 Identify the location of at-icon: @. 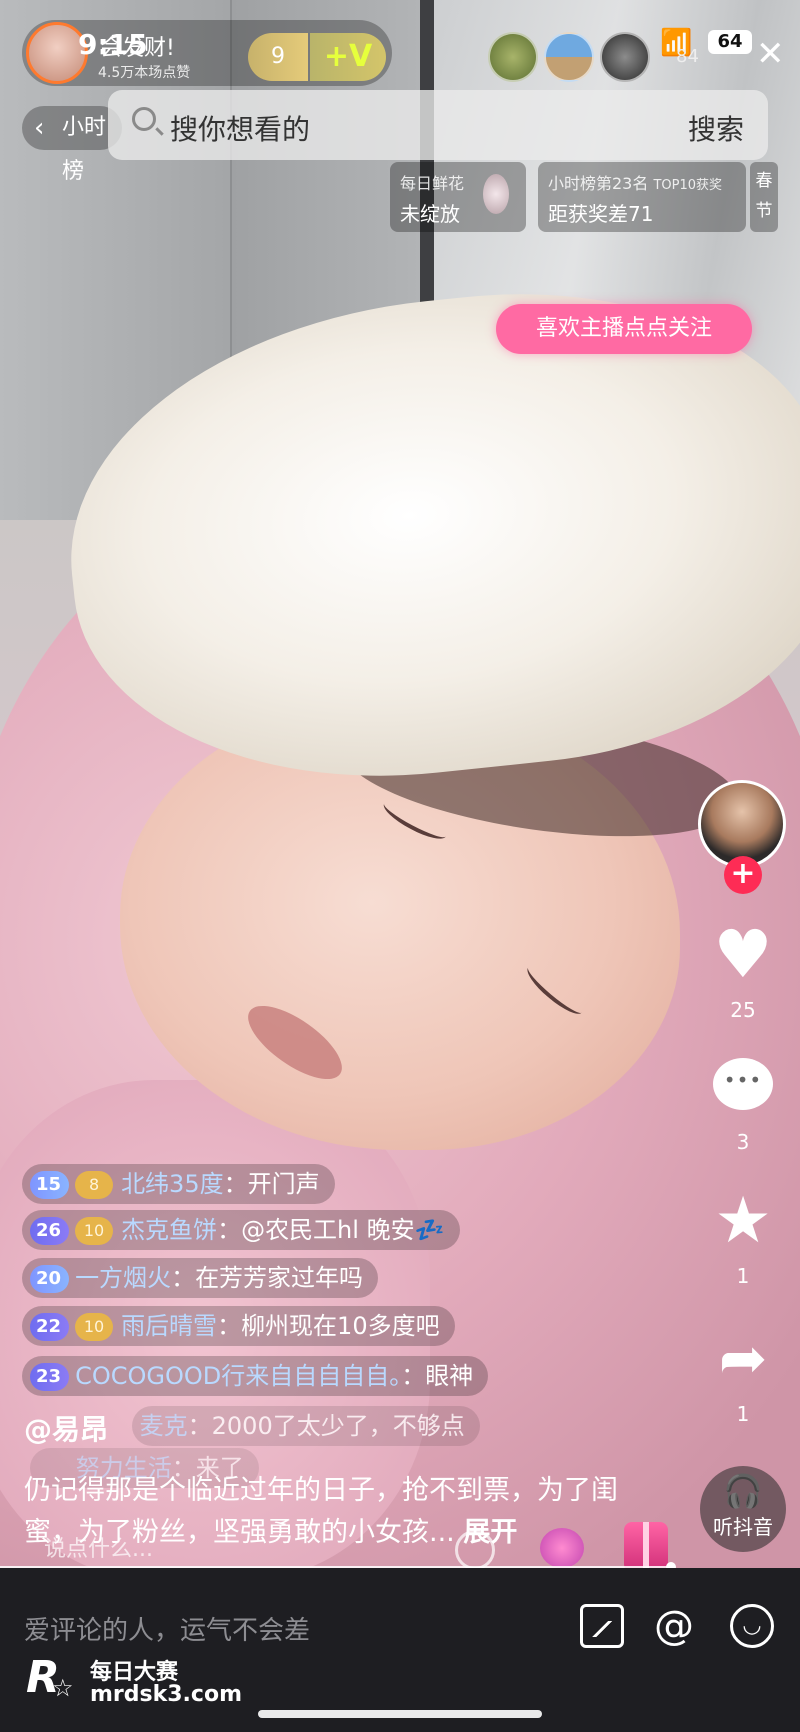
(674, 1626).